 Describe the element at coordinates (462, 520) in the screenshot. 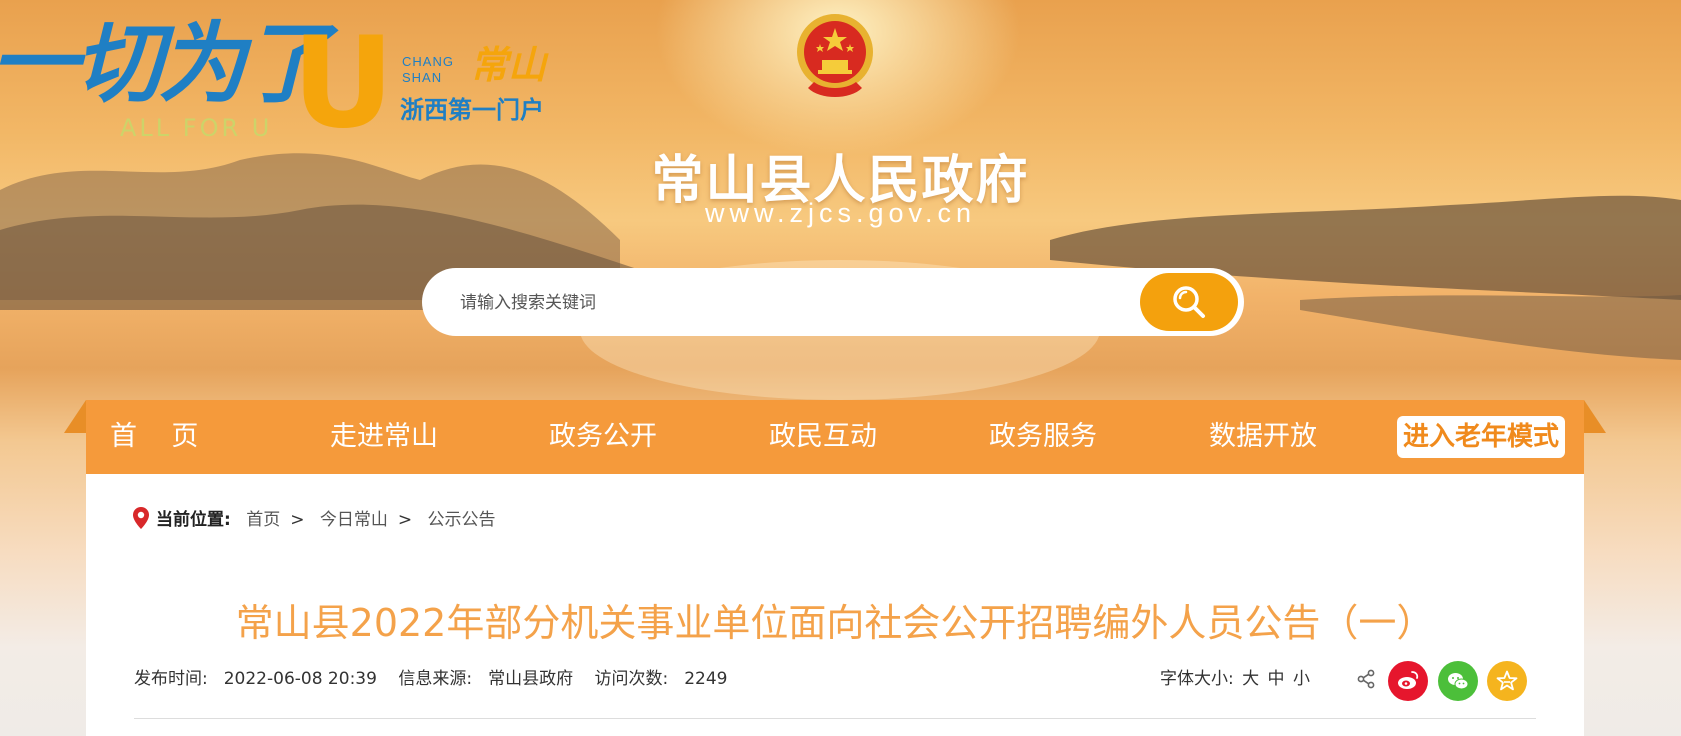

I see `breadcrumb-announcements: 公示公告` at that location.